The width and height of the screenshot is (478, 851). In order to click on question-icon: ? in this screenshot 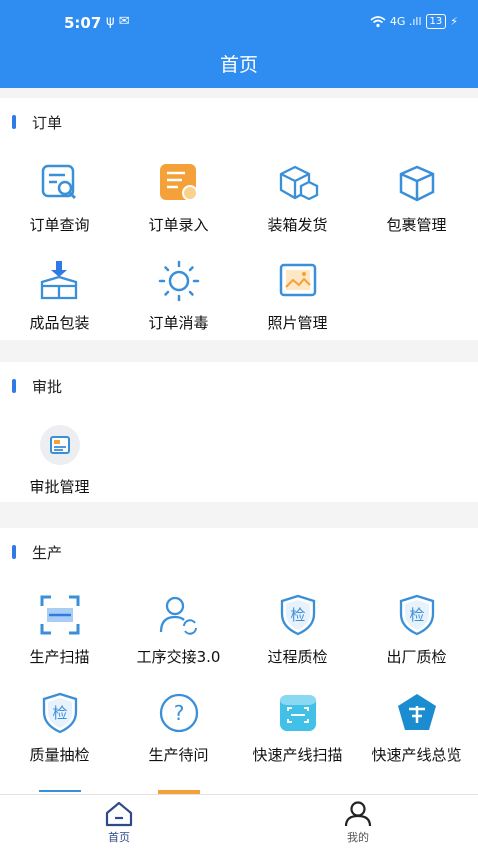, I will do `click(179, 713)`.